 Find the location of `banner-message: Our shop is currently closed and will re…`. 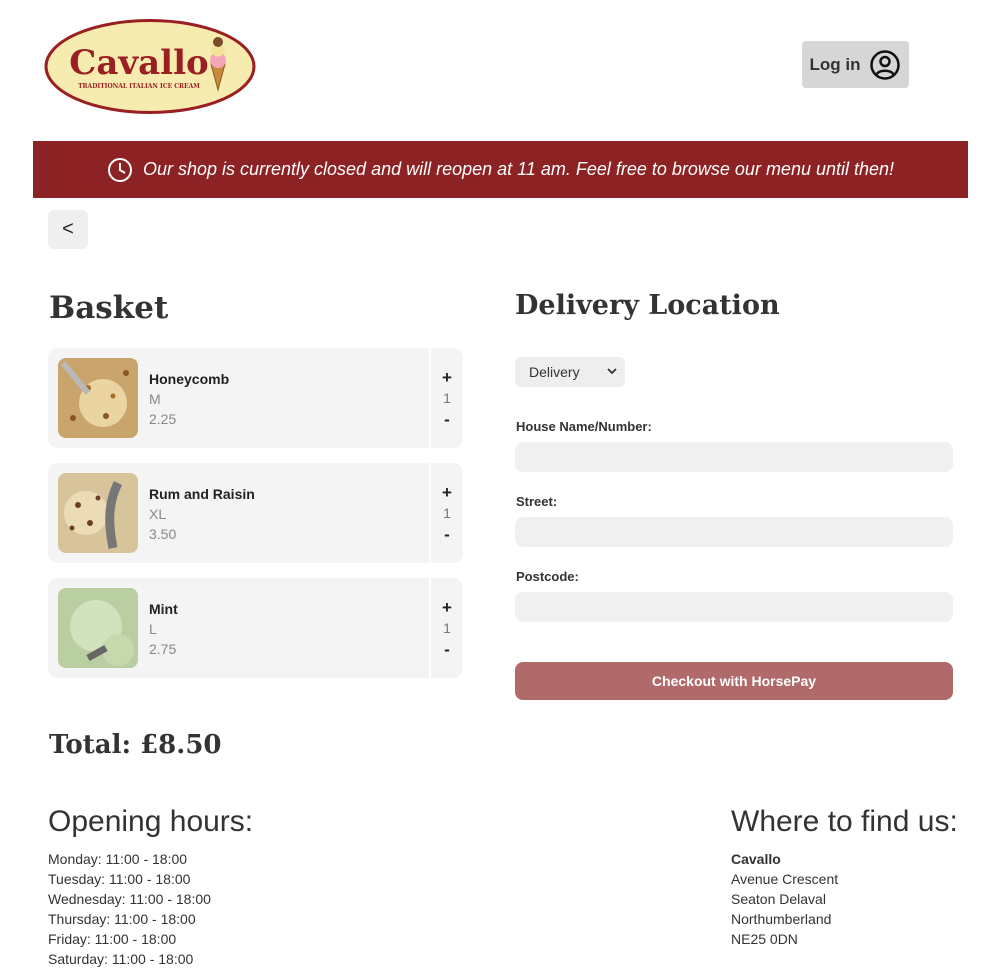

banner-message: Our shop is currently closed and will re… is located at coordinates (518, 169).